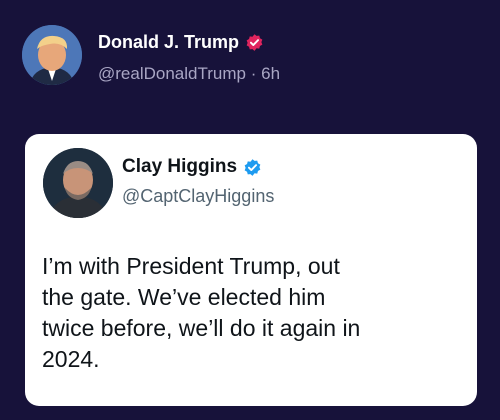 The image size is (500, 420). I want to click on author-avatar, so click(52, 55).